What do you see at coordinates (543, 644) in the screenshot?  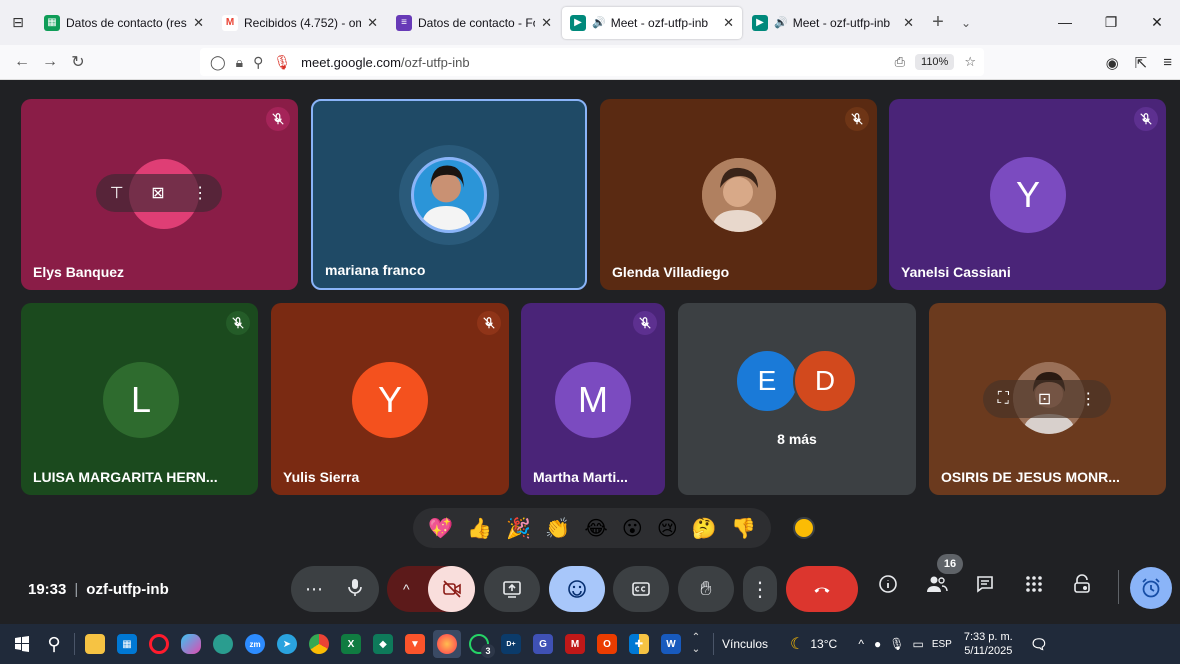 I see `app-icon: G` at bounding box center [543, 644].